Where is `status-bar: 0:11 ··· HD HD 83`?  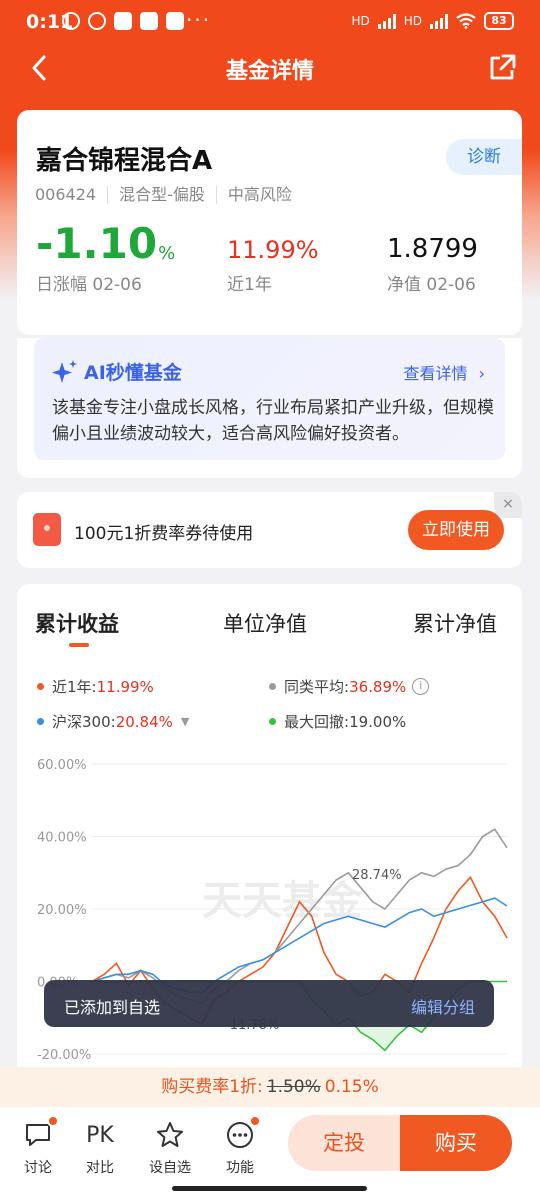
status-bar: 0:11 ··· HD HD 83 is located at coordinates (270, 23).